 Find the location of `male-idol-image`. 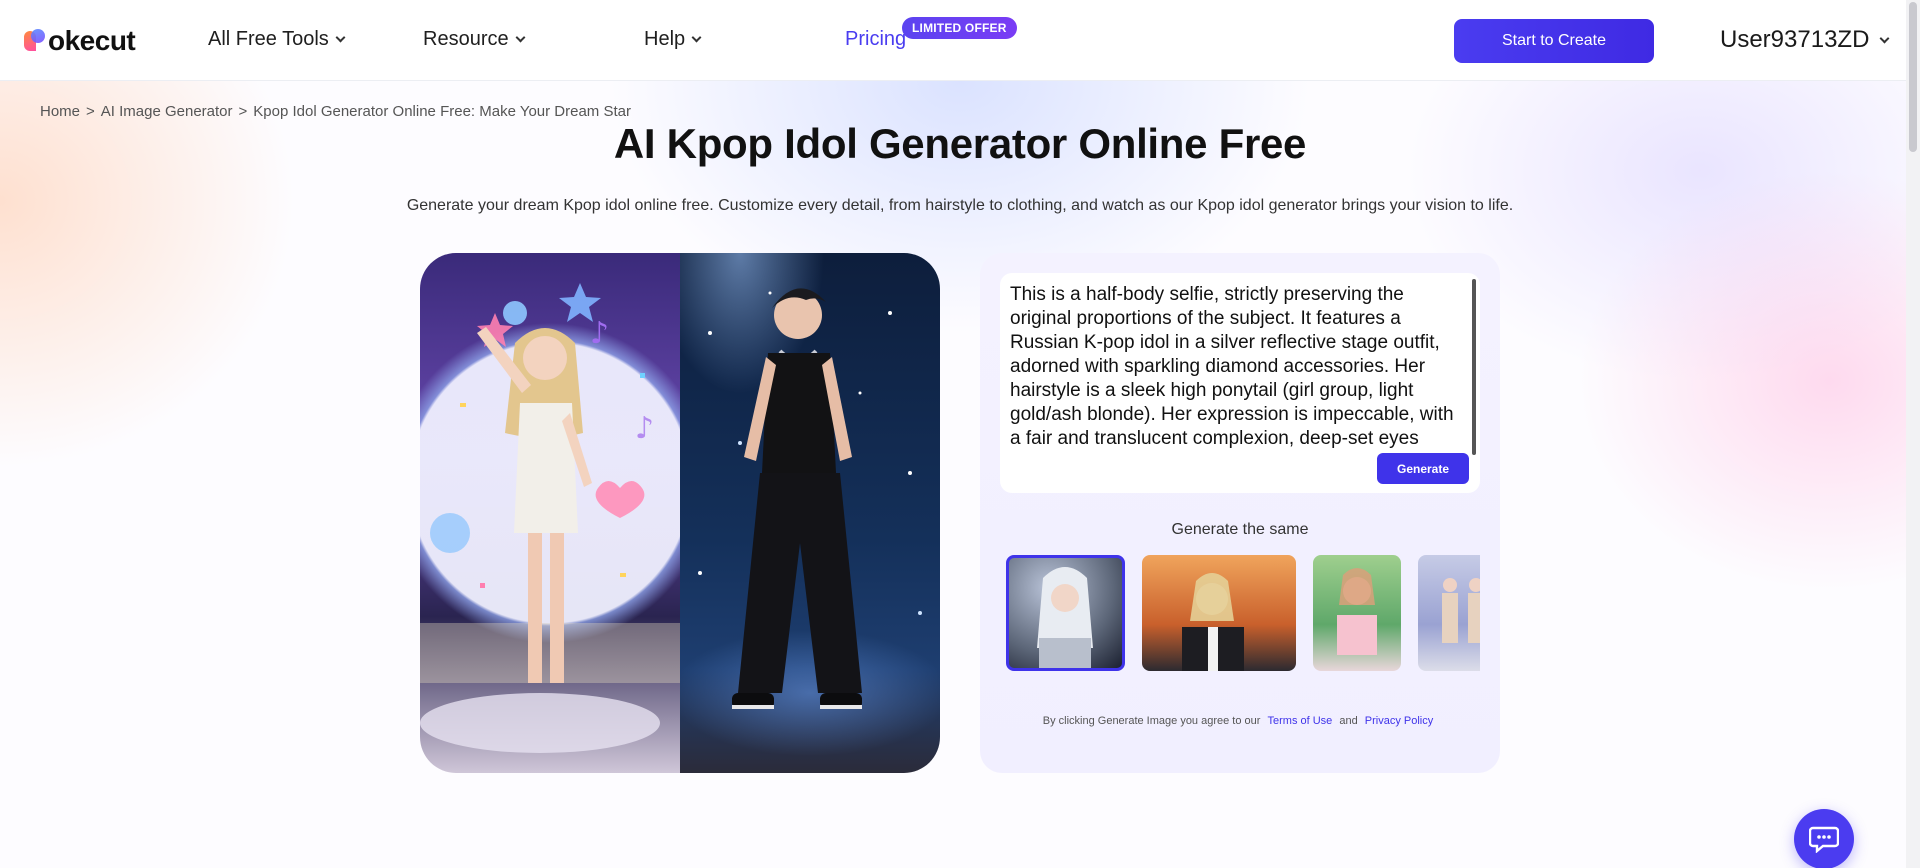

male-idol-image is located at coordinates (810, 513).